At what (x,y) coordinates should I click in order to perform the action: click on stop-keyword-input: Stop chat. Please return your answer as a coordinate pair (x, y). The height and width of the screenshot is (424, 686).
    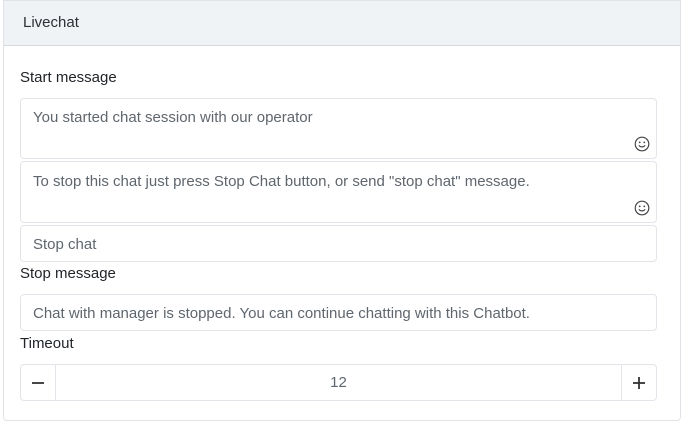
    Looking at the image, I should click on (338, 243).